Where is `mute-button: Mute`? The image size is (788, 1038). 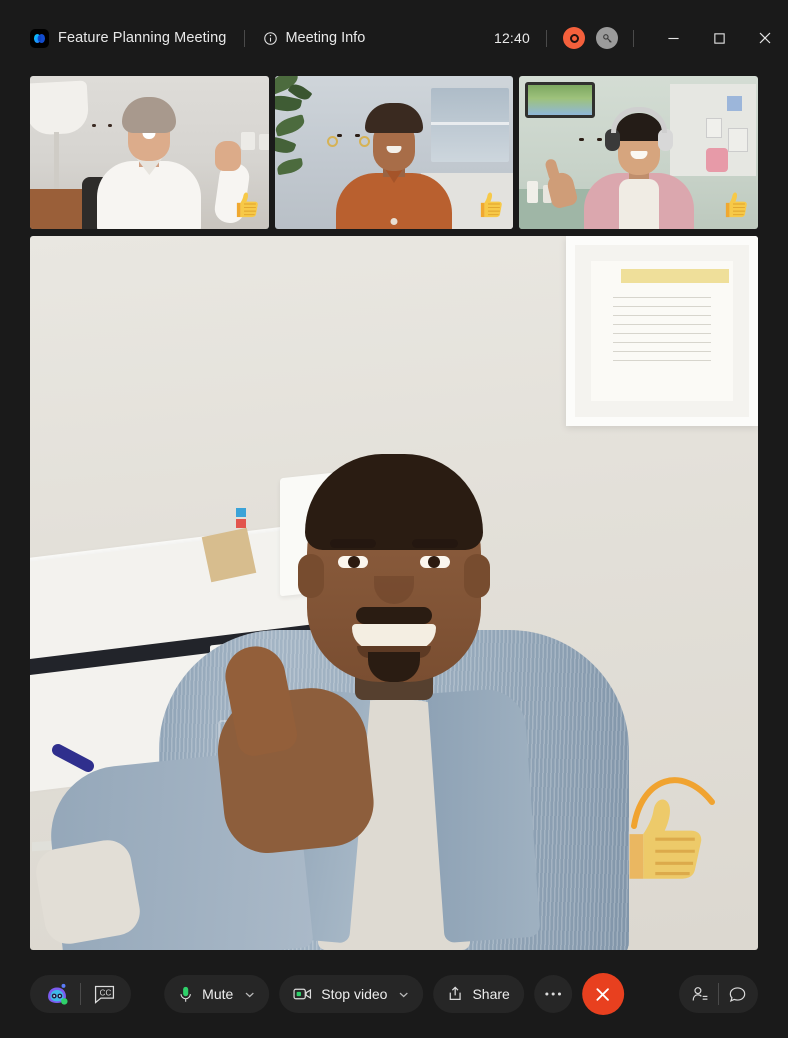 mute-button: Mute is located at coordinates (217, 994).